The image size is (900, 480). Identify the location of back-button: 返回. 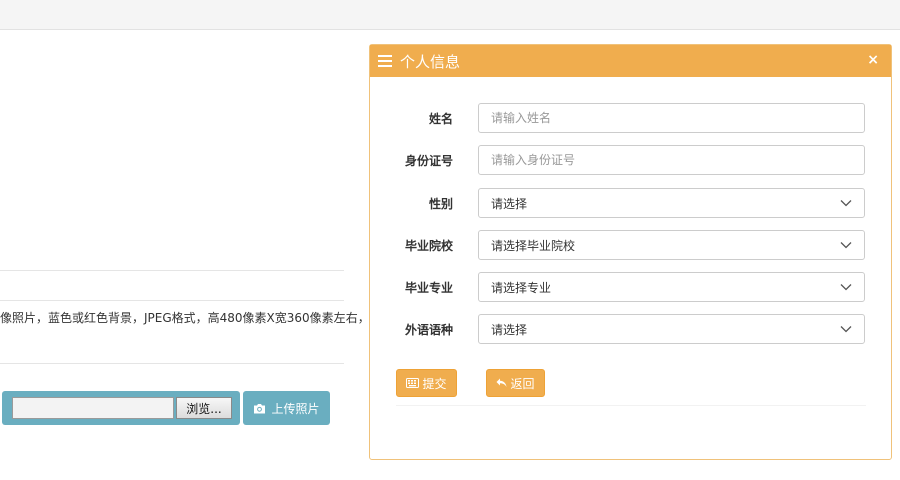
(515, 383).